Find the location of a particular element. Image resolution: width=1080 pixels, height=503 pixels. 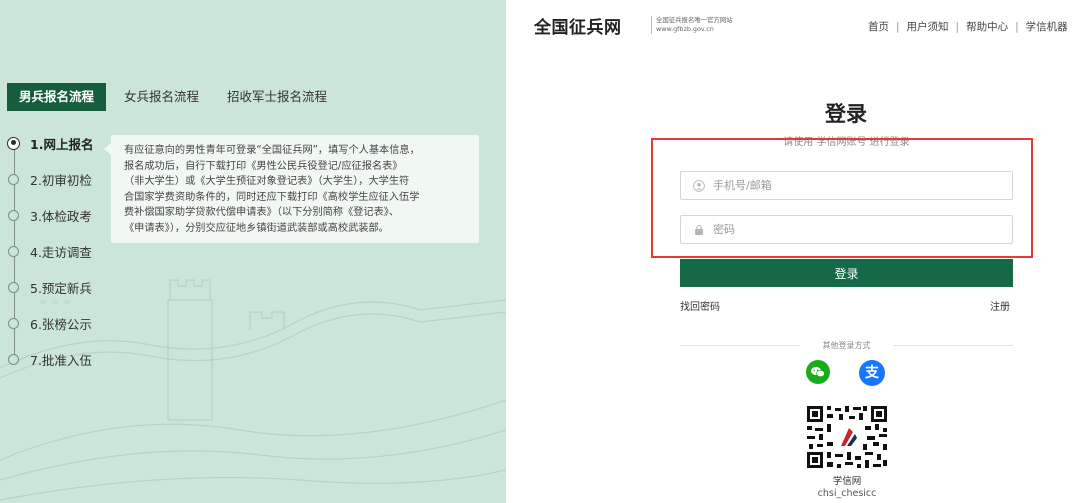

step-label: 7.批准入伍 is located at coordinates (61, 360).